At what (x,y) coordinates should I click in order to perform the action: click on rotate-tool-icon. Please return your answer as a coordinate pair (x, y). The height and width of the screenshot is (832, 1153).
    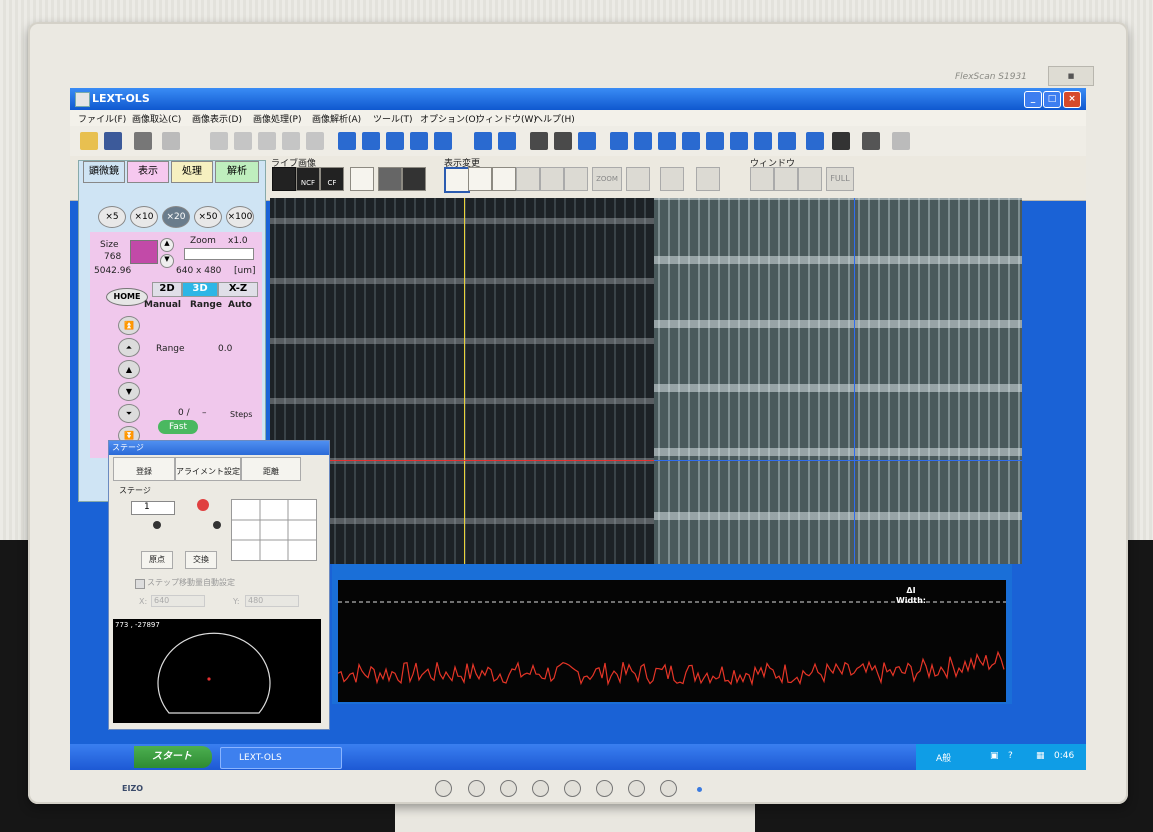
    Looking at the image, I should click on (587, 141).